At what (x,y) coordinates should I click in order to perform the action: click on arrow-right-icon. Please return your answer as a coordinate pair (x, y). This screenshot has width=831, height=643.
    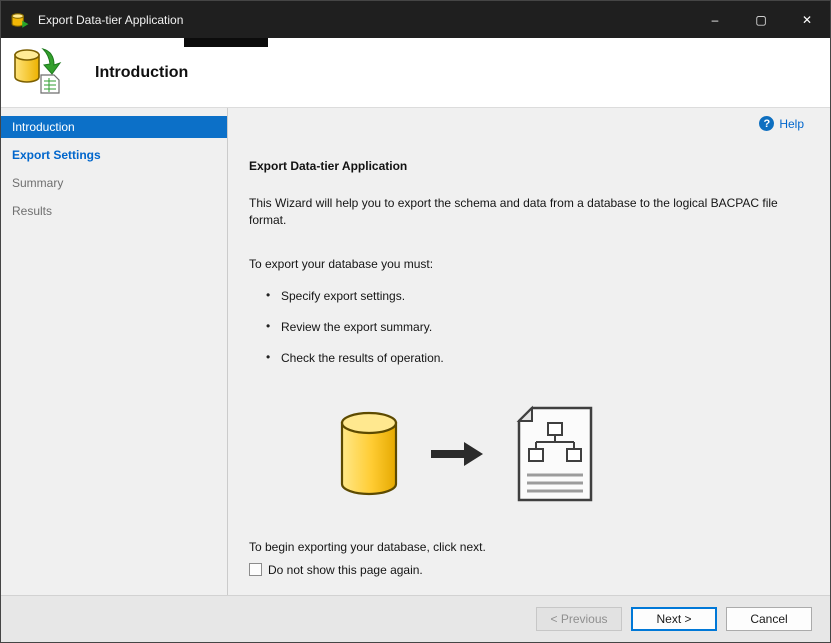
    Looking at the image, I should click on (457, 454).